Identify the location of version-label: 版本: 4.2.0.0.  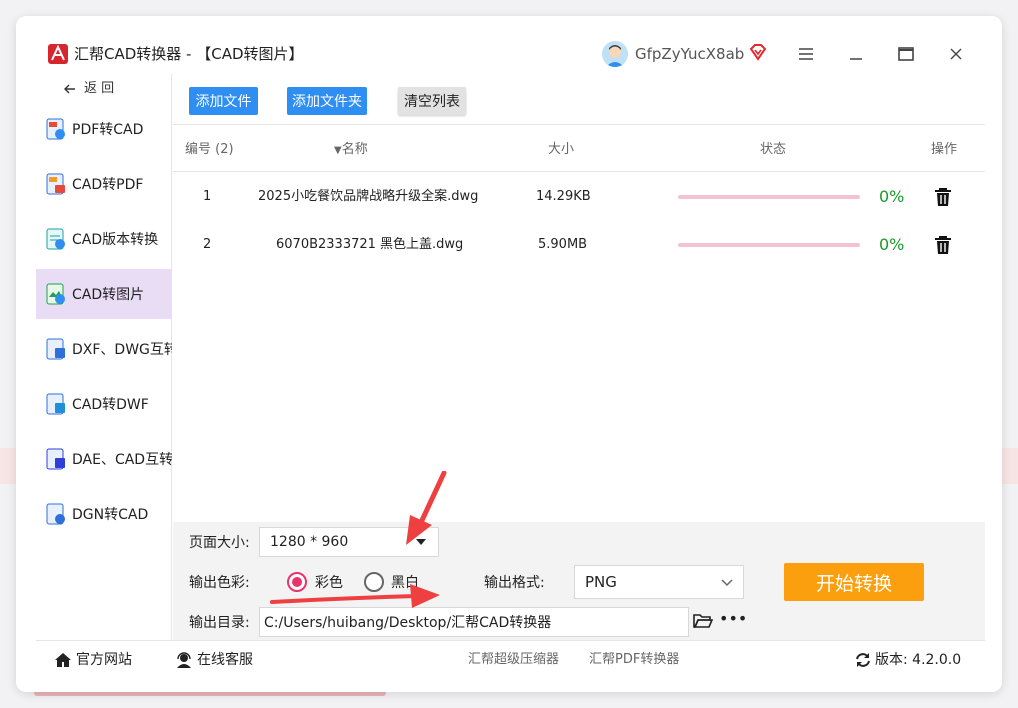
(918, 660).